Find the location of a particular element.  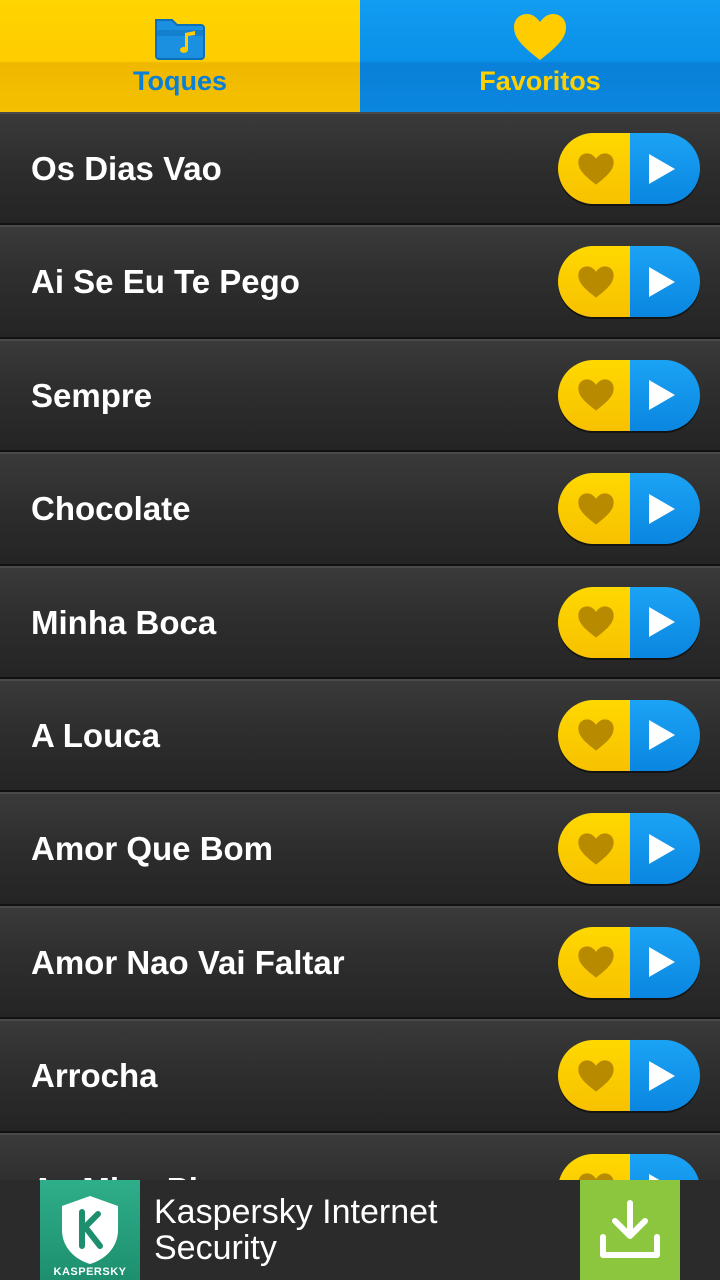

ad-banner: KASPERSKY Kaspersky Internet Security is located at coordinates (360, 1230).